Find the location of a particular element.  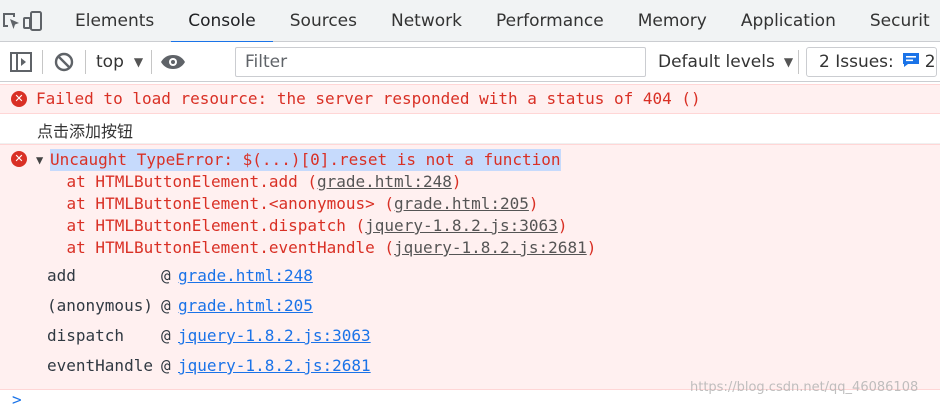

trace-function-name: eventHandle is located at coordinates (100, 365).